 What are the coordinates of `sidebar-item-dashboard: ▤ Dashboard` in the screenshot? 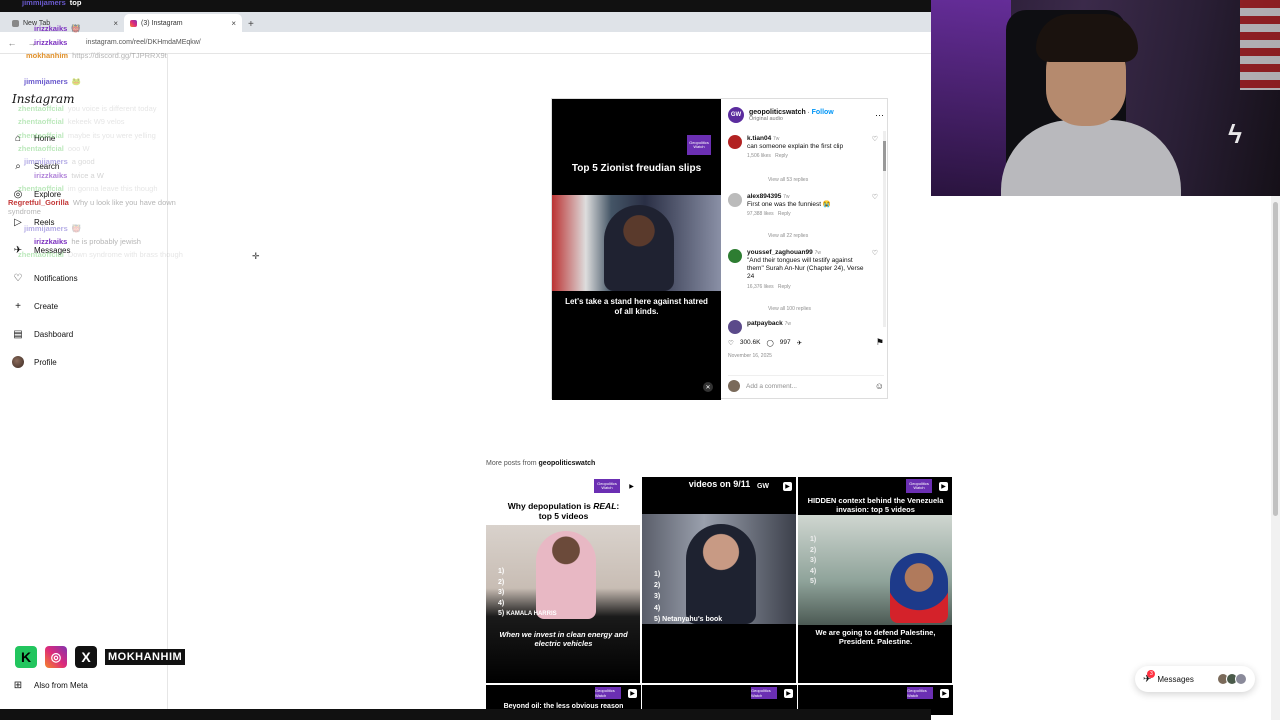 It's located at (42, 334).